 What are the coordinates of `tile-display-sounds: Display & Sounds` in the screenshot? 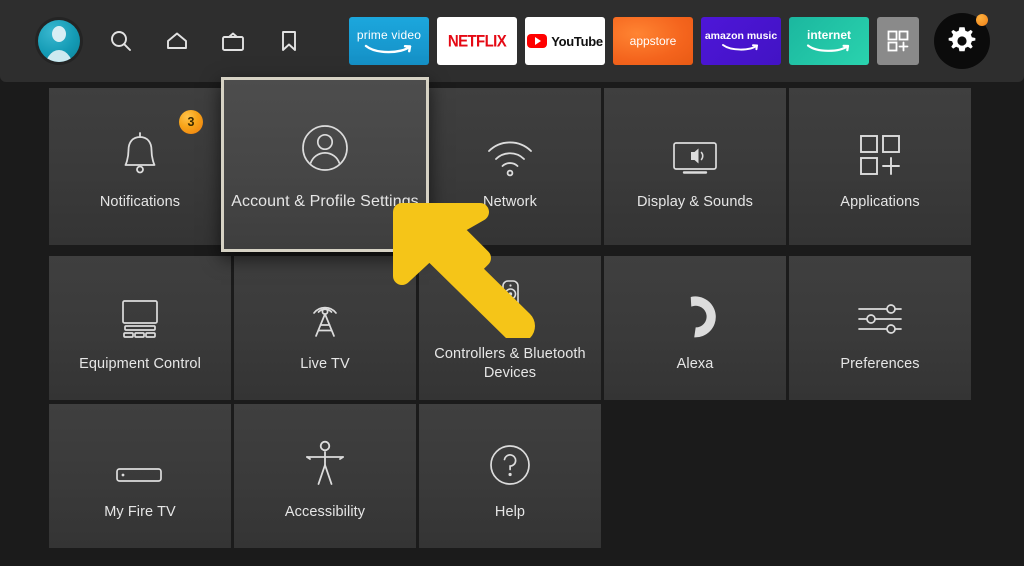 It's located at (695, 166).